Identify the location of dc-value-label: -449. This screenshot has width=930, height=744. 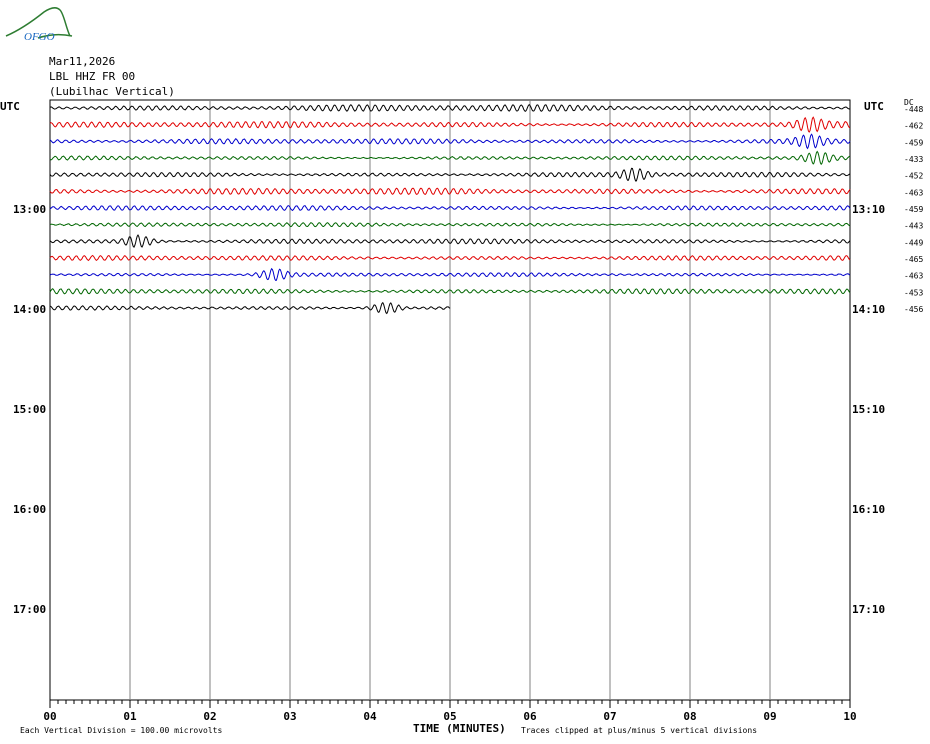
(913, 242).